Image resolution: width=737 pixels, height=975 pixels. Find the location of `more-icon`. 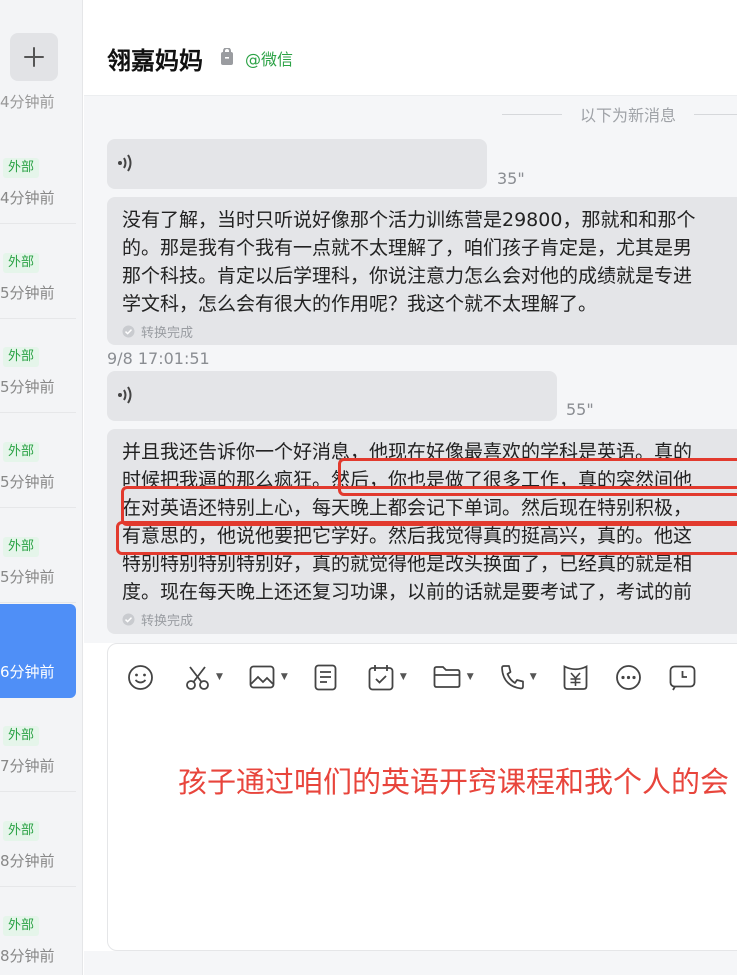

more-icon is located at coordinates (628, 677).